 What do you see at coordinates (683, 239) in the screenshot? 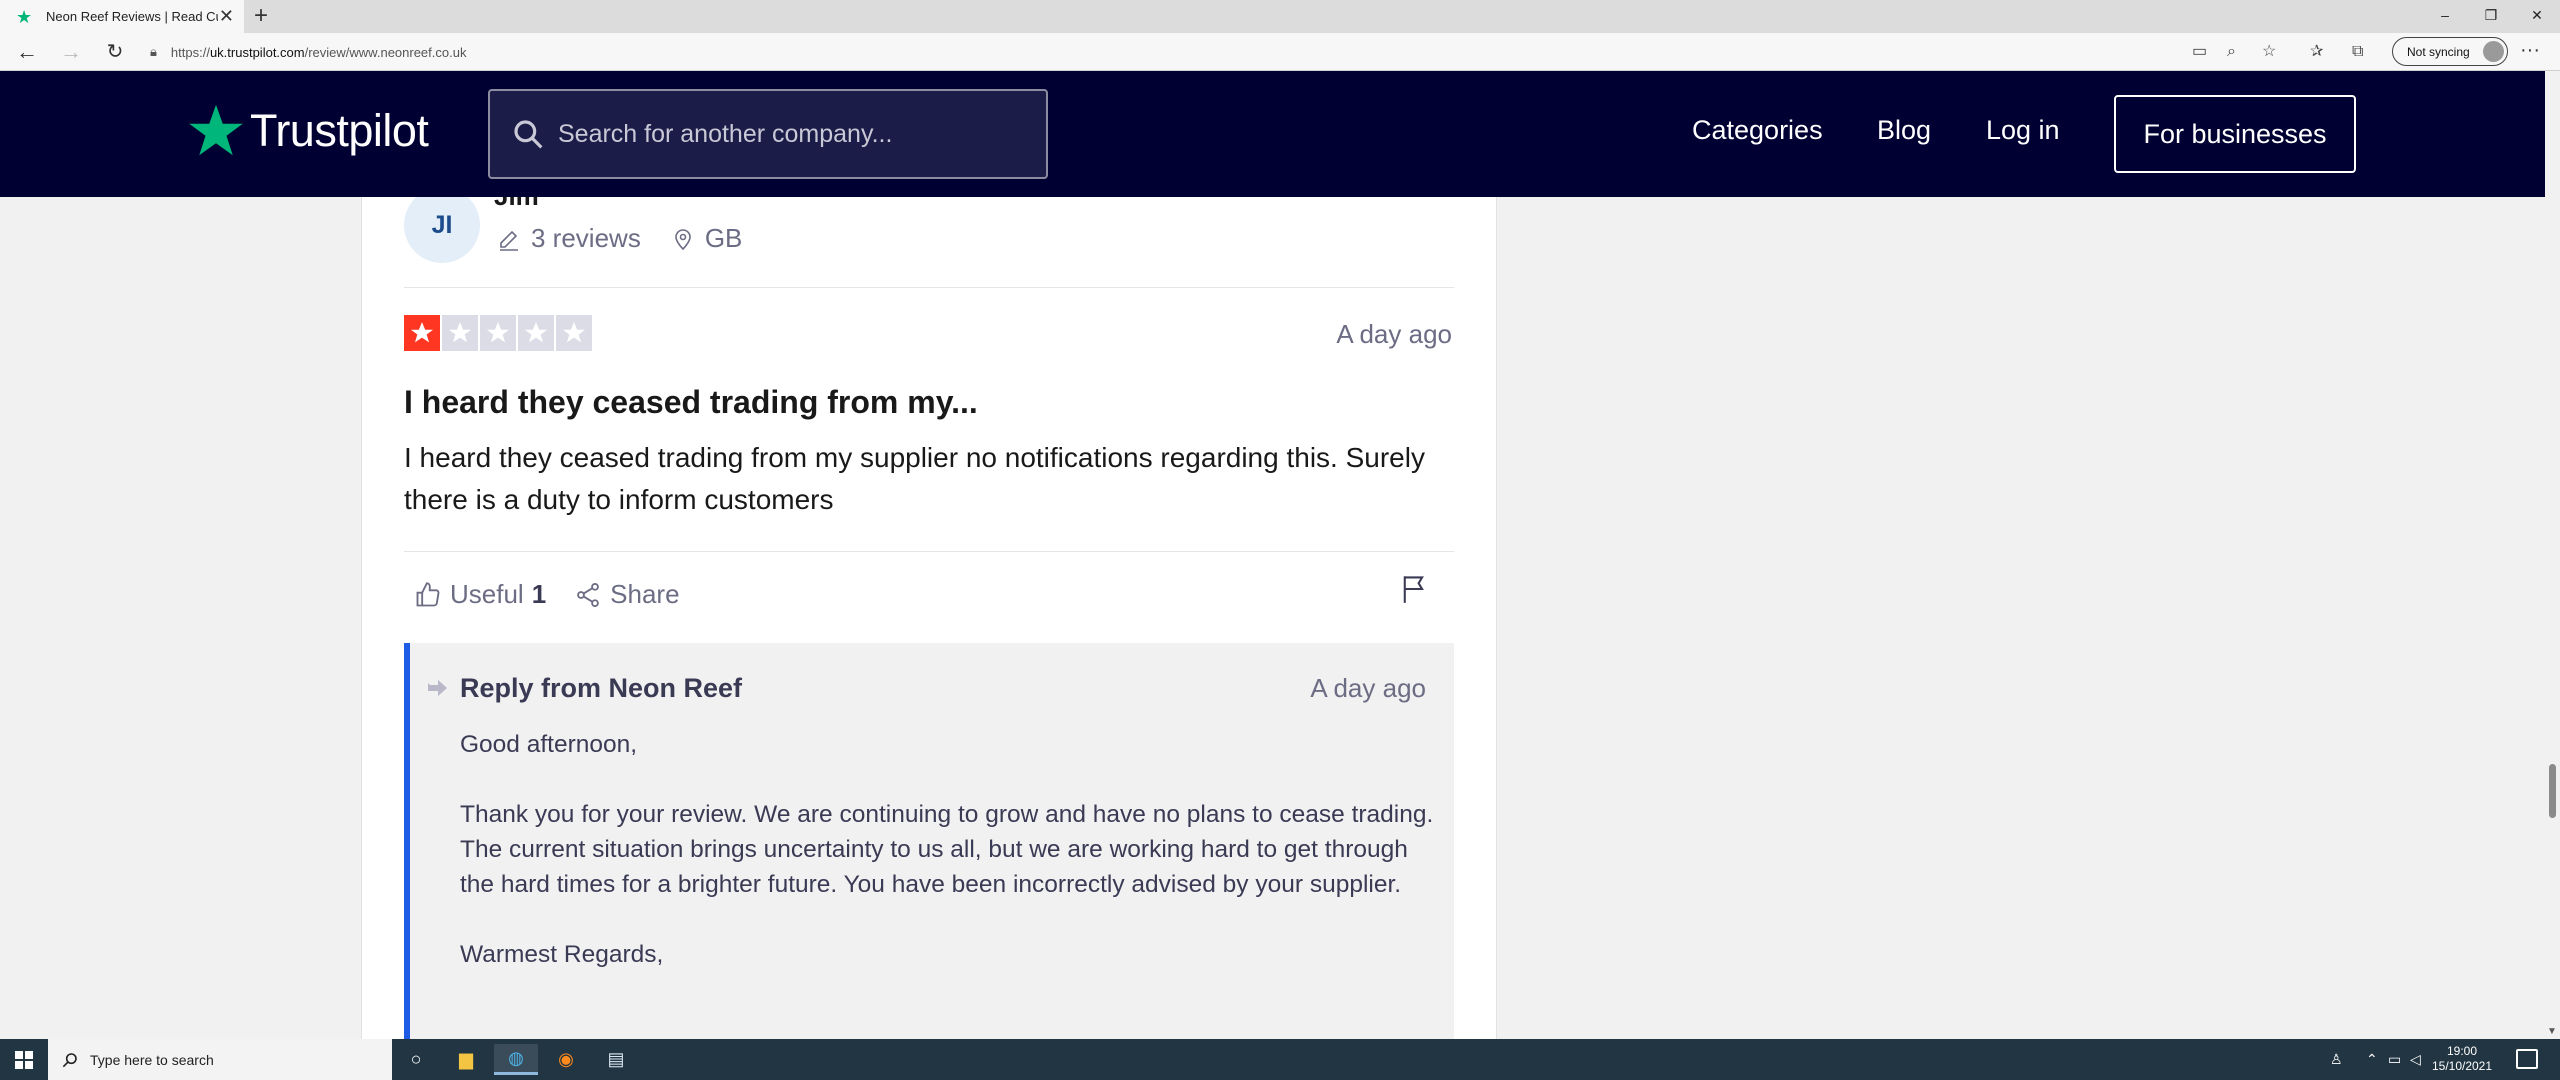
I see `location-pin-icon` at bounding box center [683, 239].